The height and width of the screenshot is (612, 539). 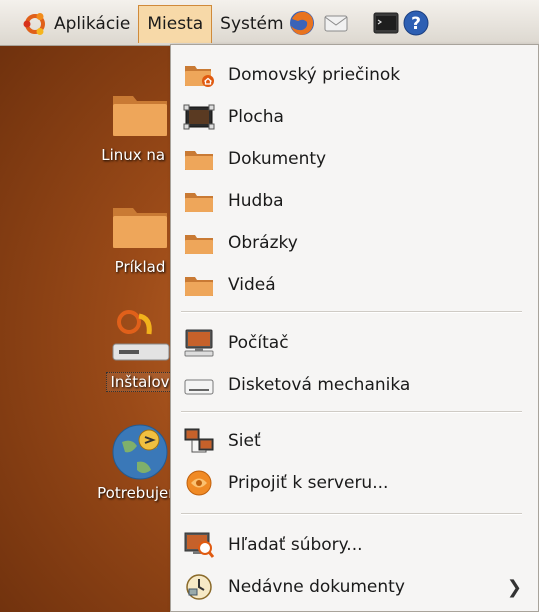 What do you see at coordinates (92, 23) in the screenshot?
I see `menu-applications-label: Aplikácie` at bounding box center [92, 23].